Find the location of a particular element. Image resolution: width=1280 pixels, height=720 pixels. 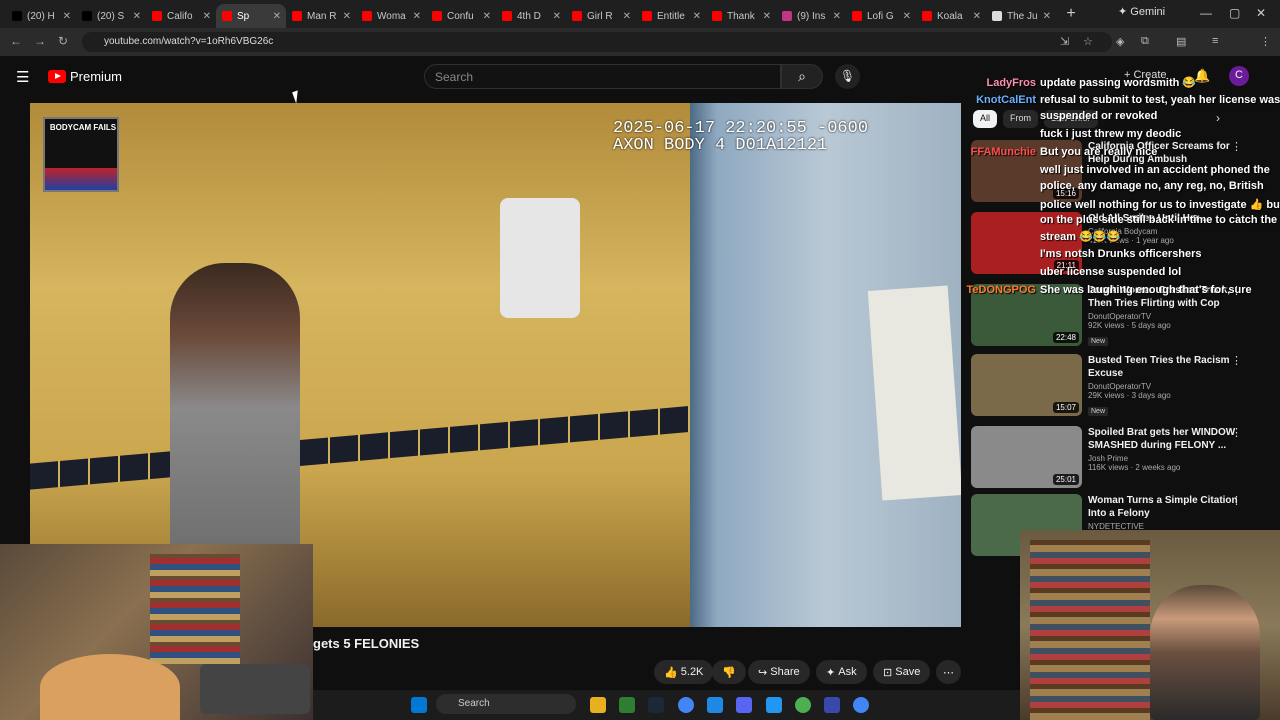

extension-icon: ◈ is located at coordinates (1120, 41).